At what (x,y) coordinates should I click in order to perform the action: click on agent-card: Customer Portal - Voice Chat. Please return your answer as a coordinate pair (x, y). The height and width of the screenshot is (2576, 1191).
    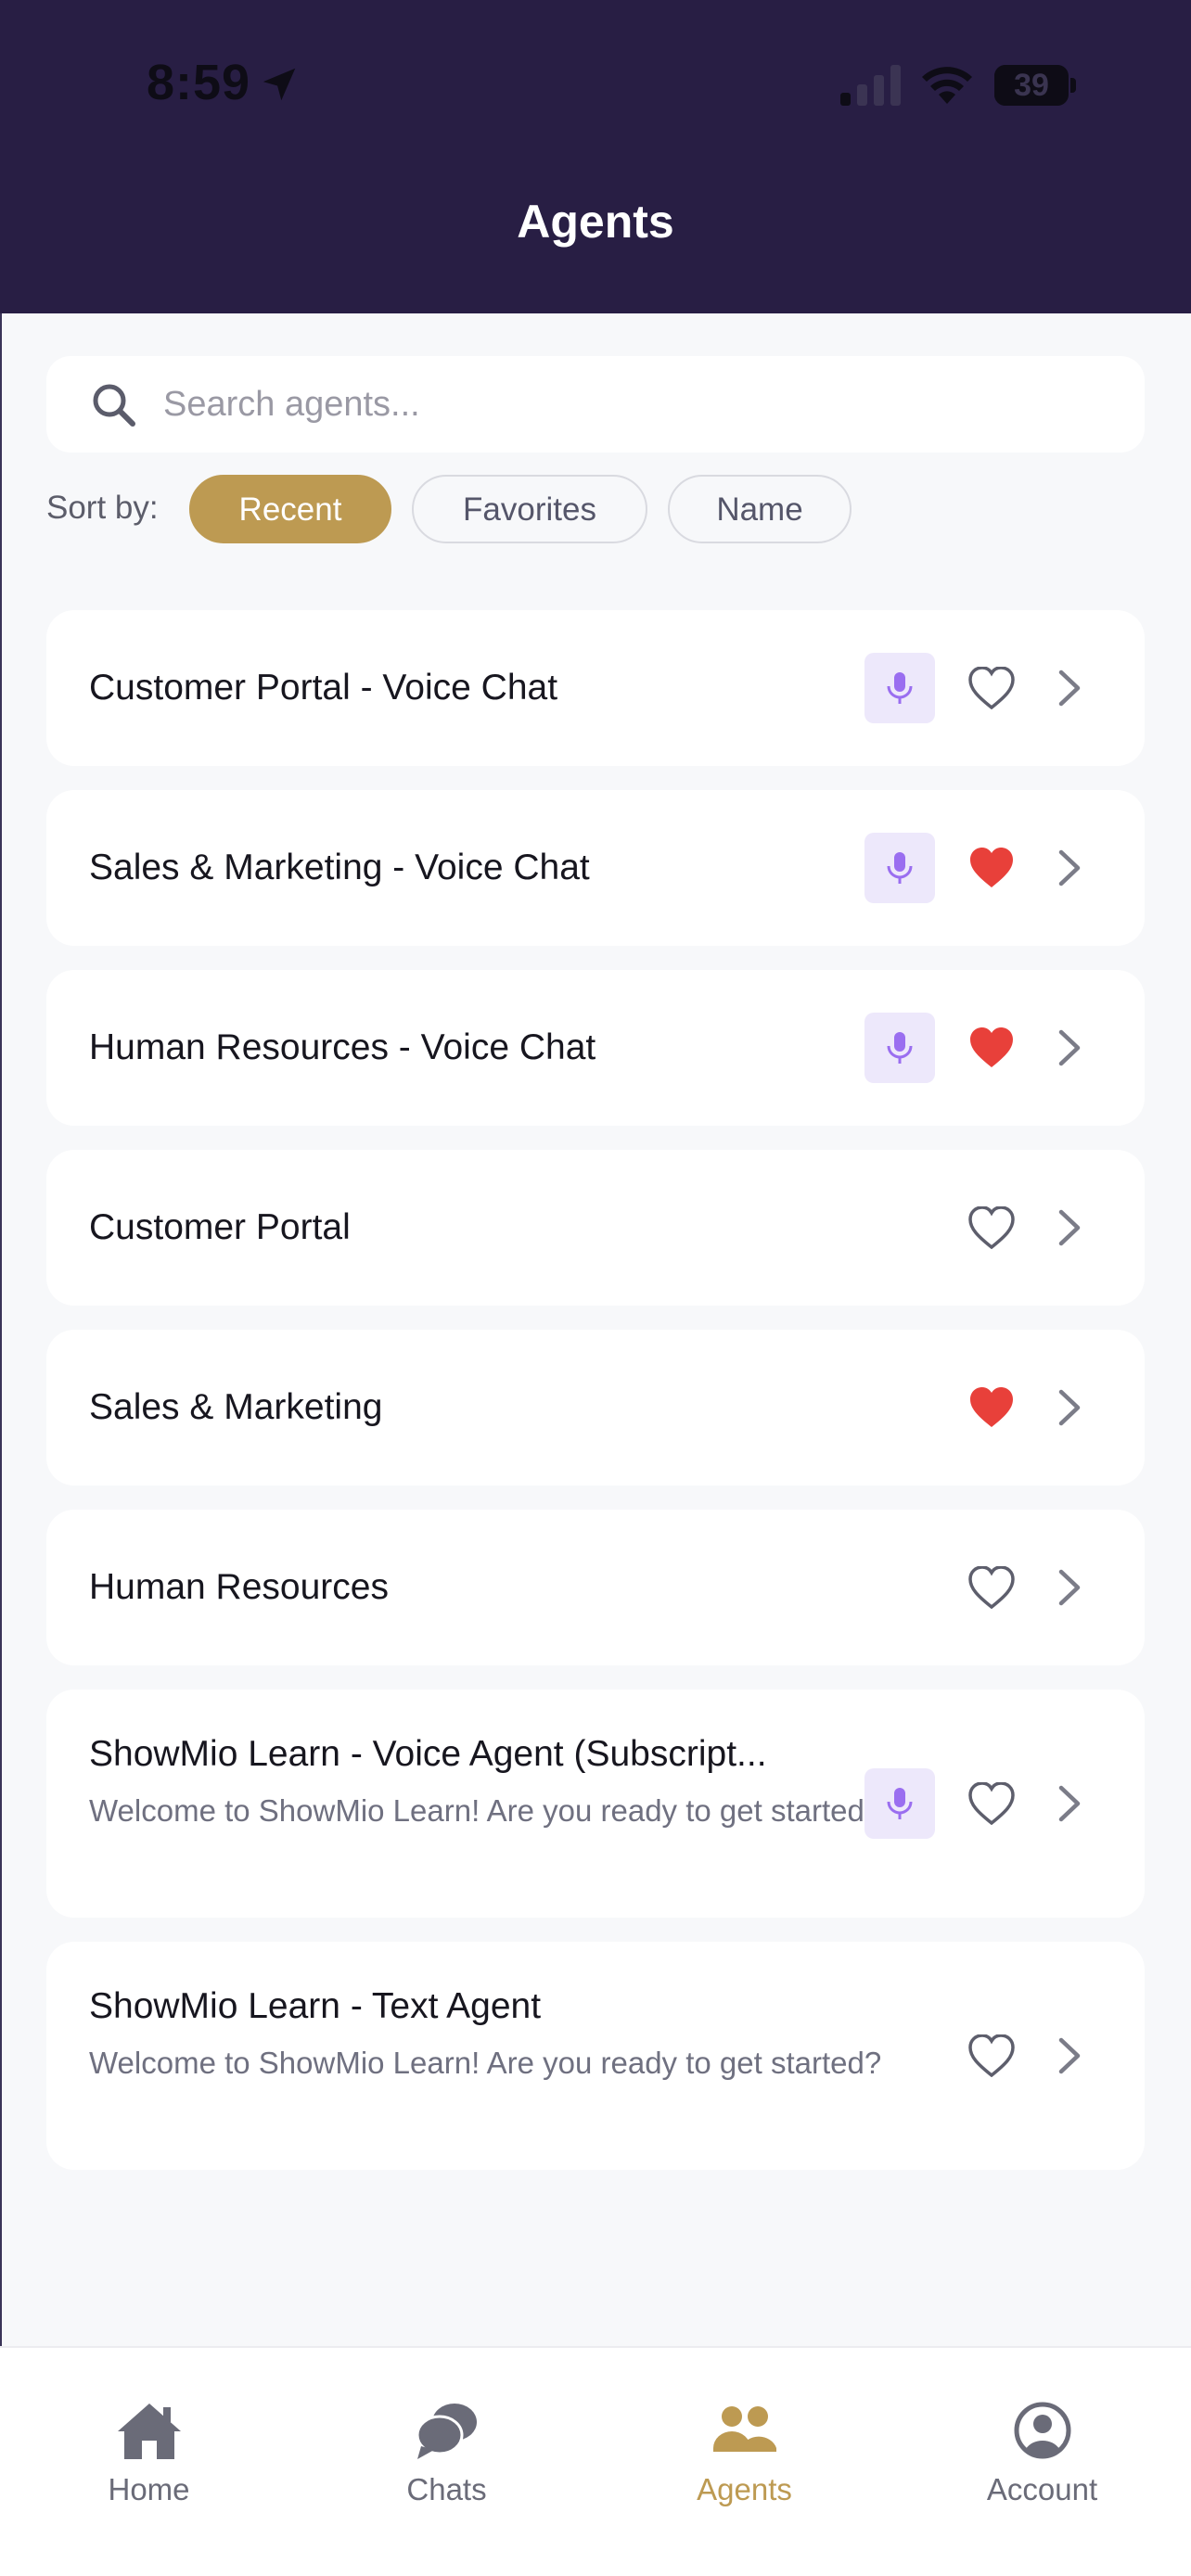
    Looking at the image, I should click on (595, 688).